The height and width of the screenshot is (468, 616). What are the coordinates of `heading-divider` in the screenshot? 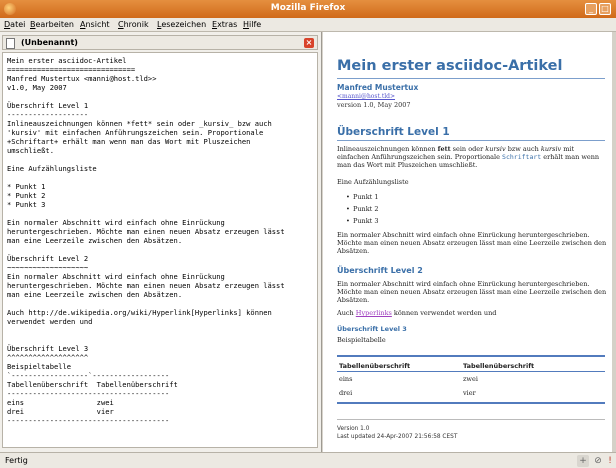 It's located at (471, 140).